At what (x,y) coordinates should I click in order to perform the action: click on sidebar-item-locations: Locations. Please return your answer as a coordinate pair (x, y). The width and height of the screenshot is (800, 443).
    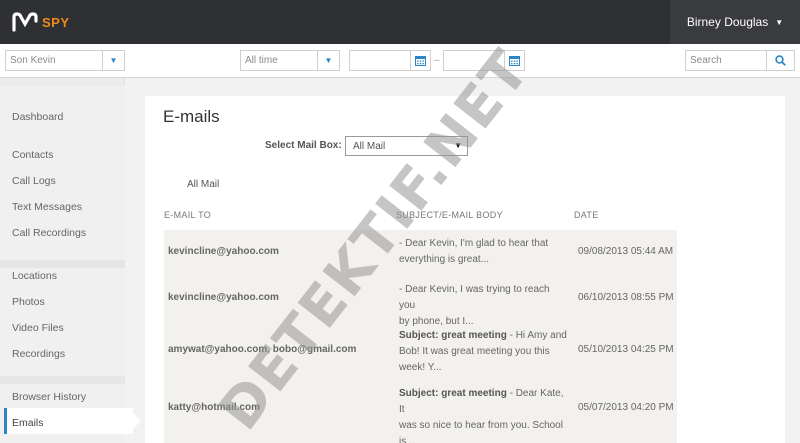
    Looking at the image, I should click on (34, 276).